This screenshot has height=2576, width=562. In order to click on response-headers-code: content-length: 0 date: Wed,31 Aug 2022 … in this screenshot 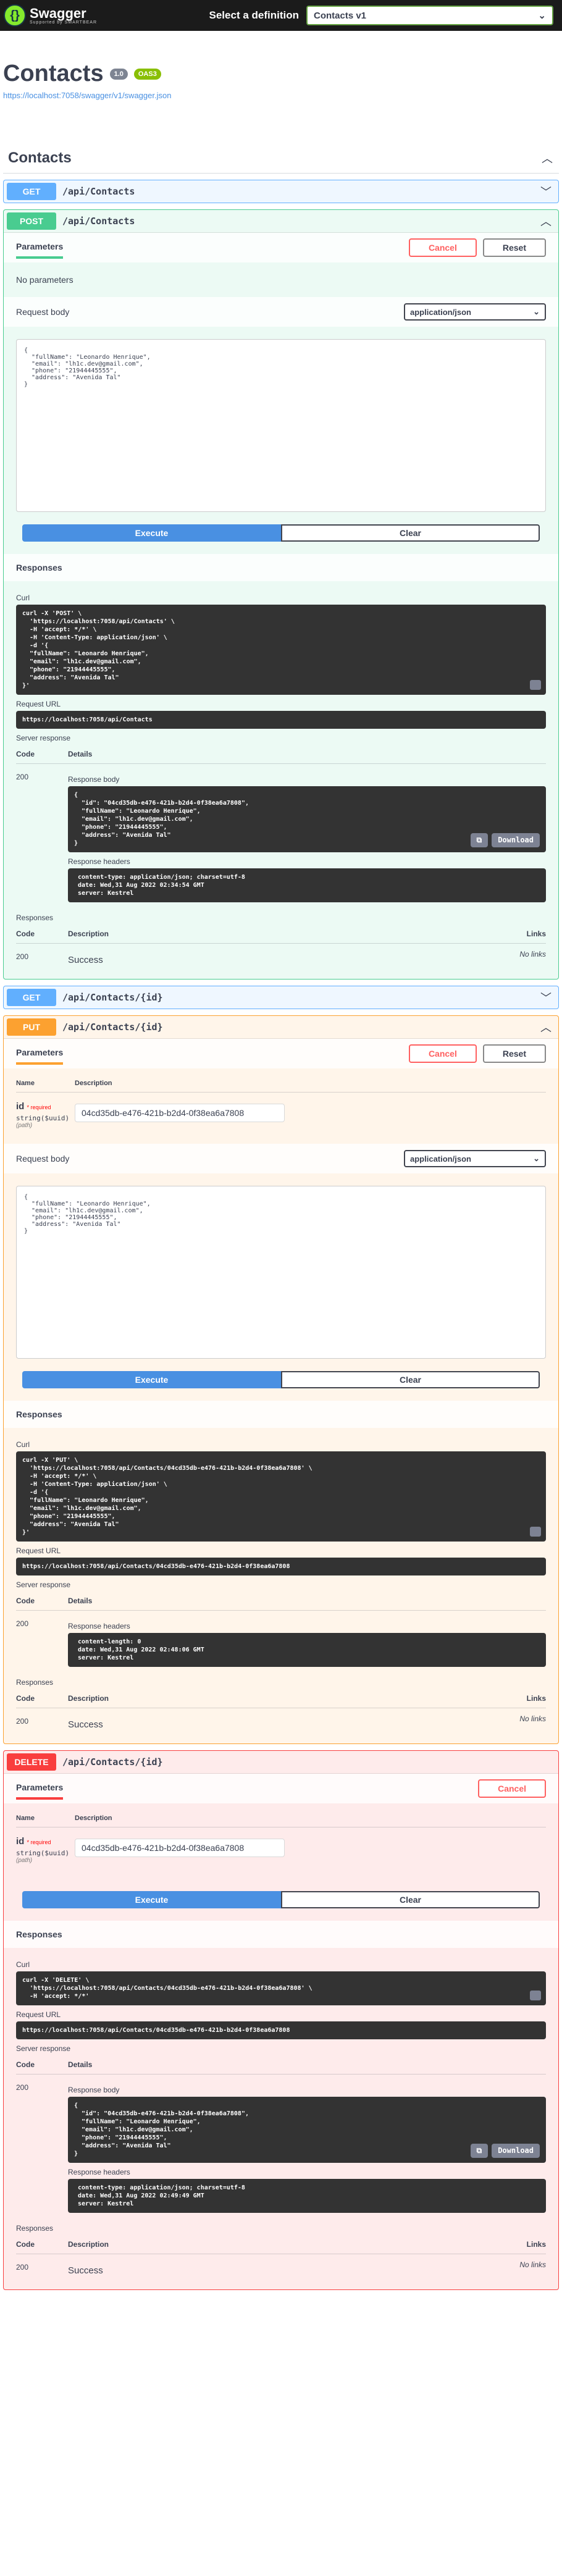, I will do `click(307, 1650)`.